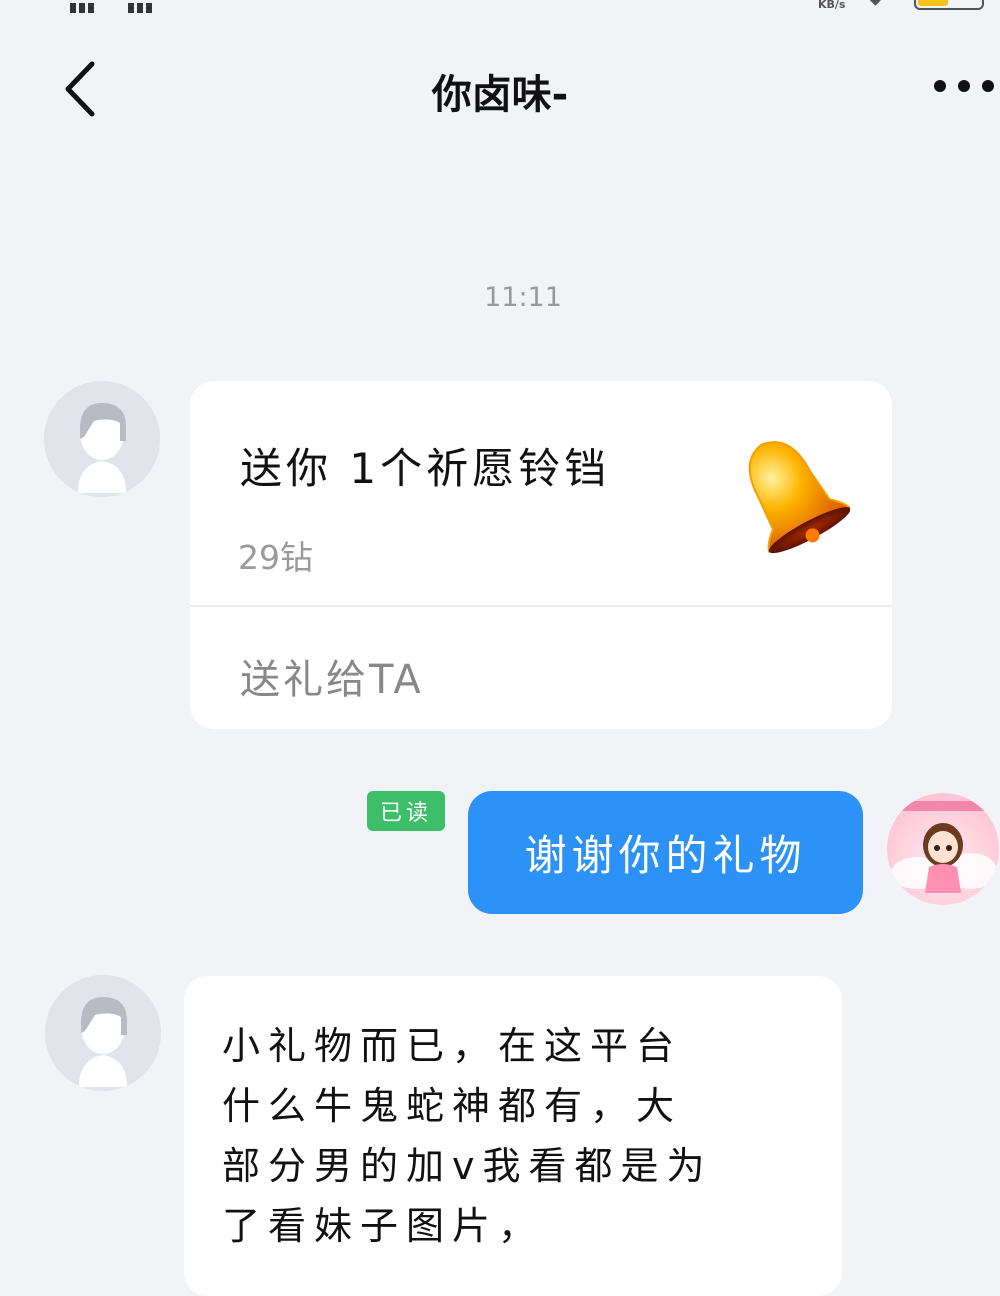 The image size is (1000, 1296). Describe the element at coordinates (500, 95) in the screenshot. I see `page-title: 你卤味-` at that location.